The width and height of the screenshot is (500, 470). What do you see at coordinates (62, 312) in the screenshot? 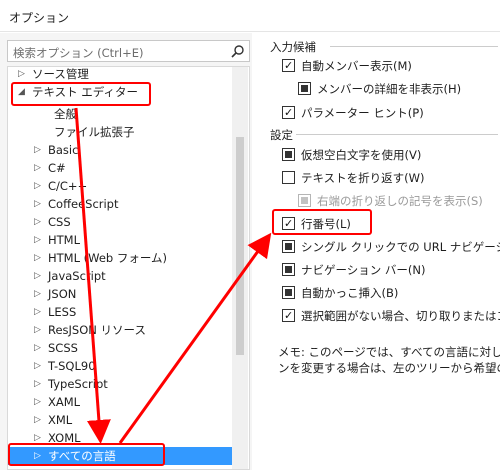
I see `tree-item-label: LESS` at bounding box center [62, 312].